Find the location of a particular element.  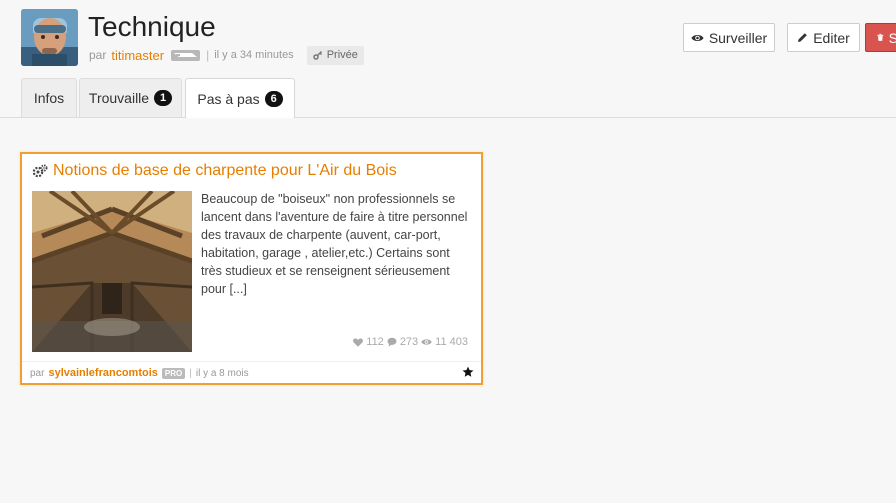

tab-label: Pas à pas is located at coordinates (228, 98).